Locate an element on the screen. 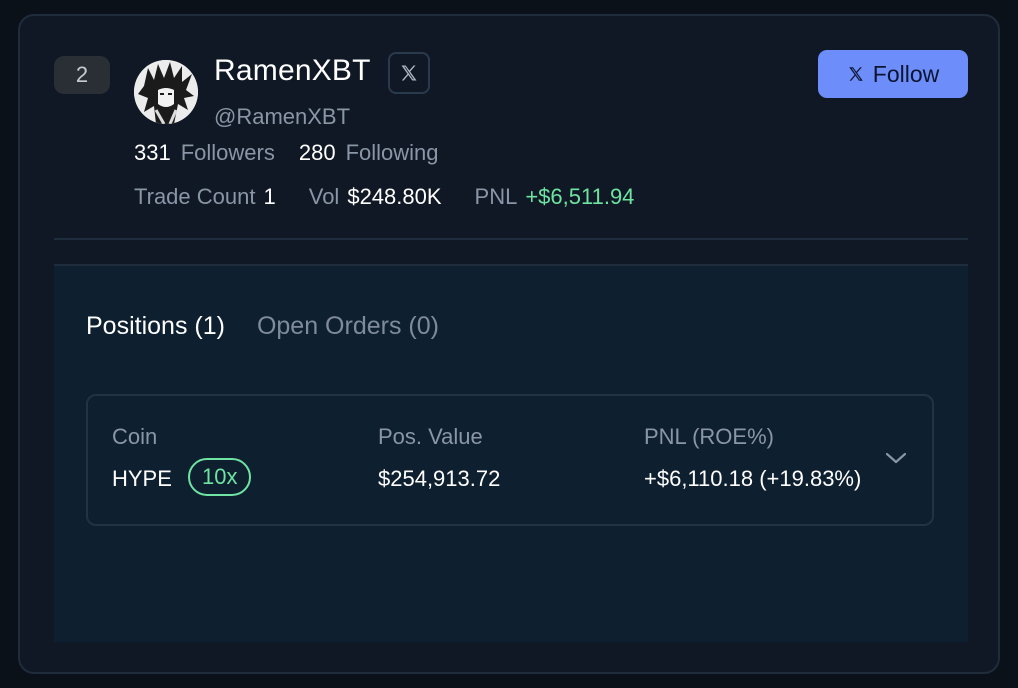  follow-button: Follow is located at coordinates (893, 74).